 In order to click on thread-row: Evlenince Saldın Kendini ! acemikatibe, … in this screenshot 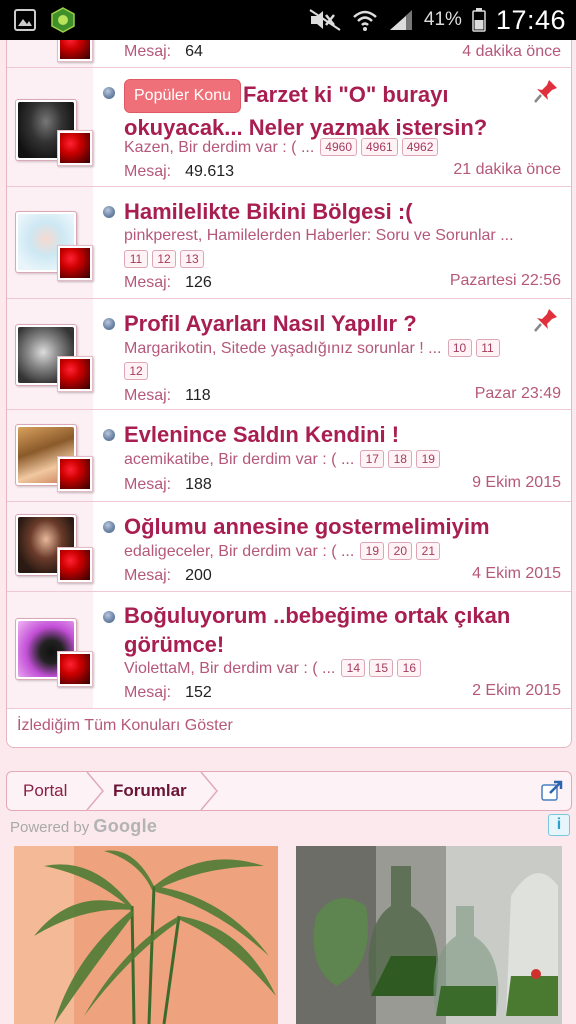, I will do `click(289, 456)`.